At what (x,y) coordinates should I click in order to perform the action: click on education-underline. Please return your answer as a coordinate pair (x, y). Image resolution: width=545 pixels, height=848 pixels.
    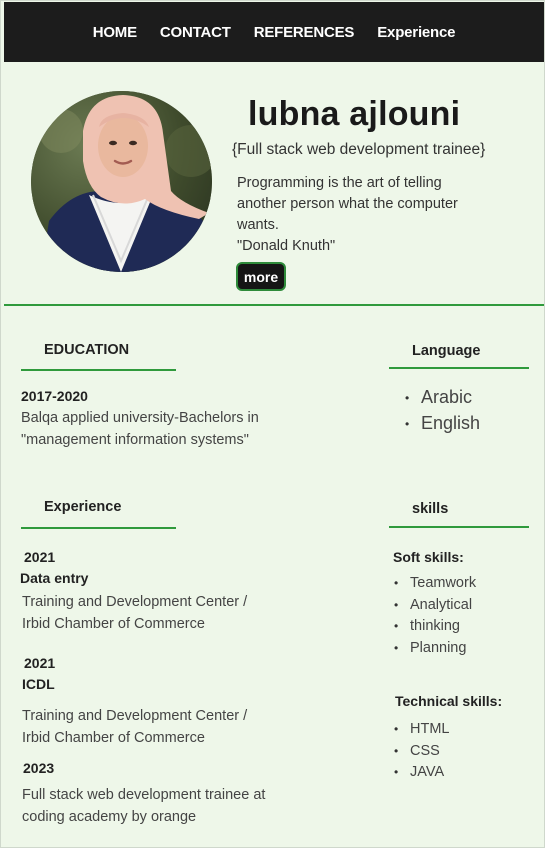
    Looking at the image, I should click on (98, 370).